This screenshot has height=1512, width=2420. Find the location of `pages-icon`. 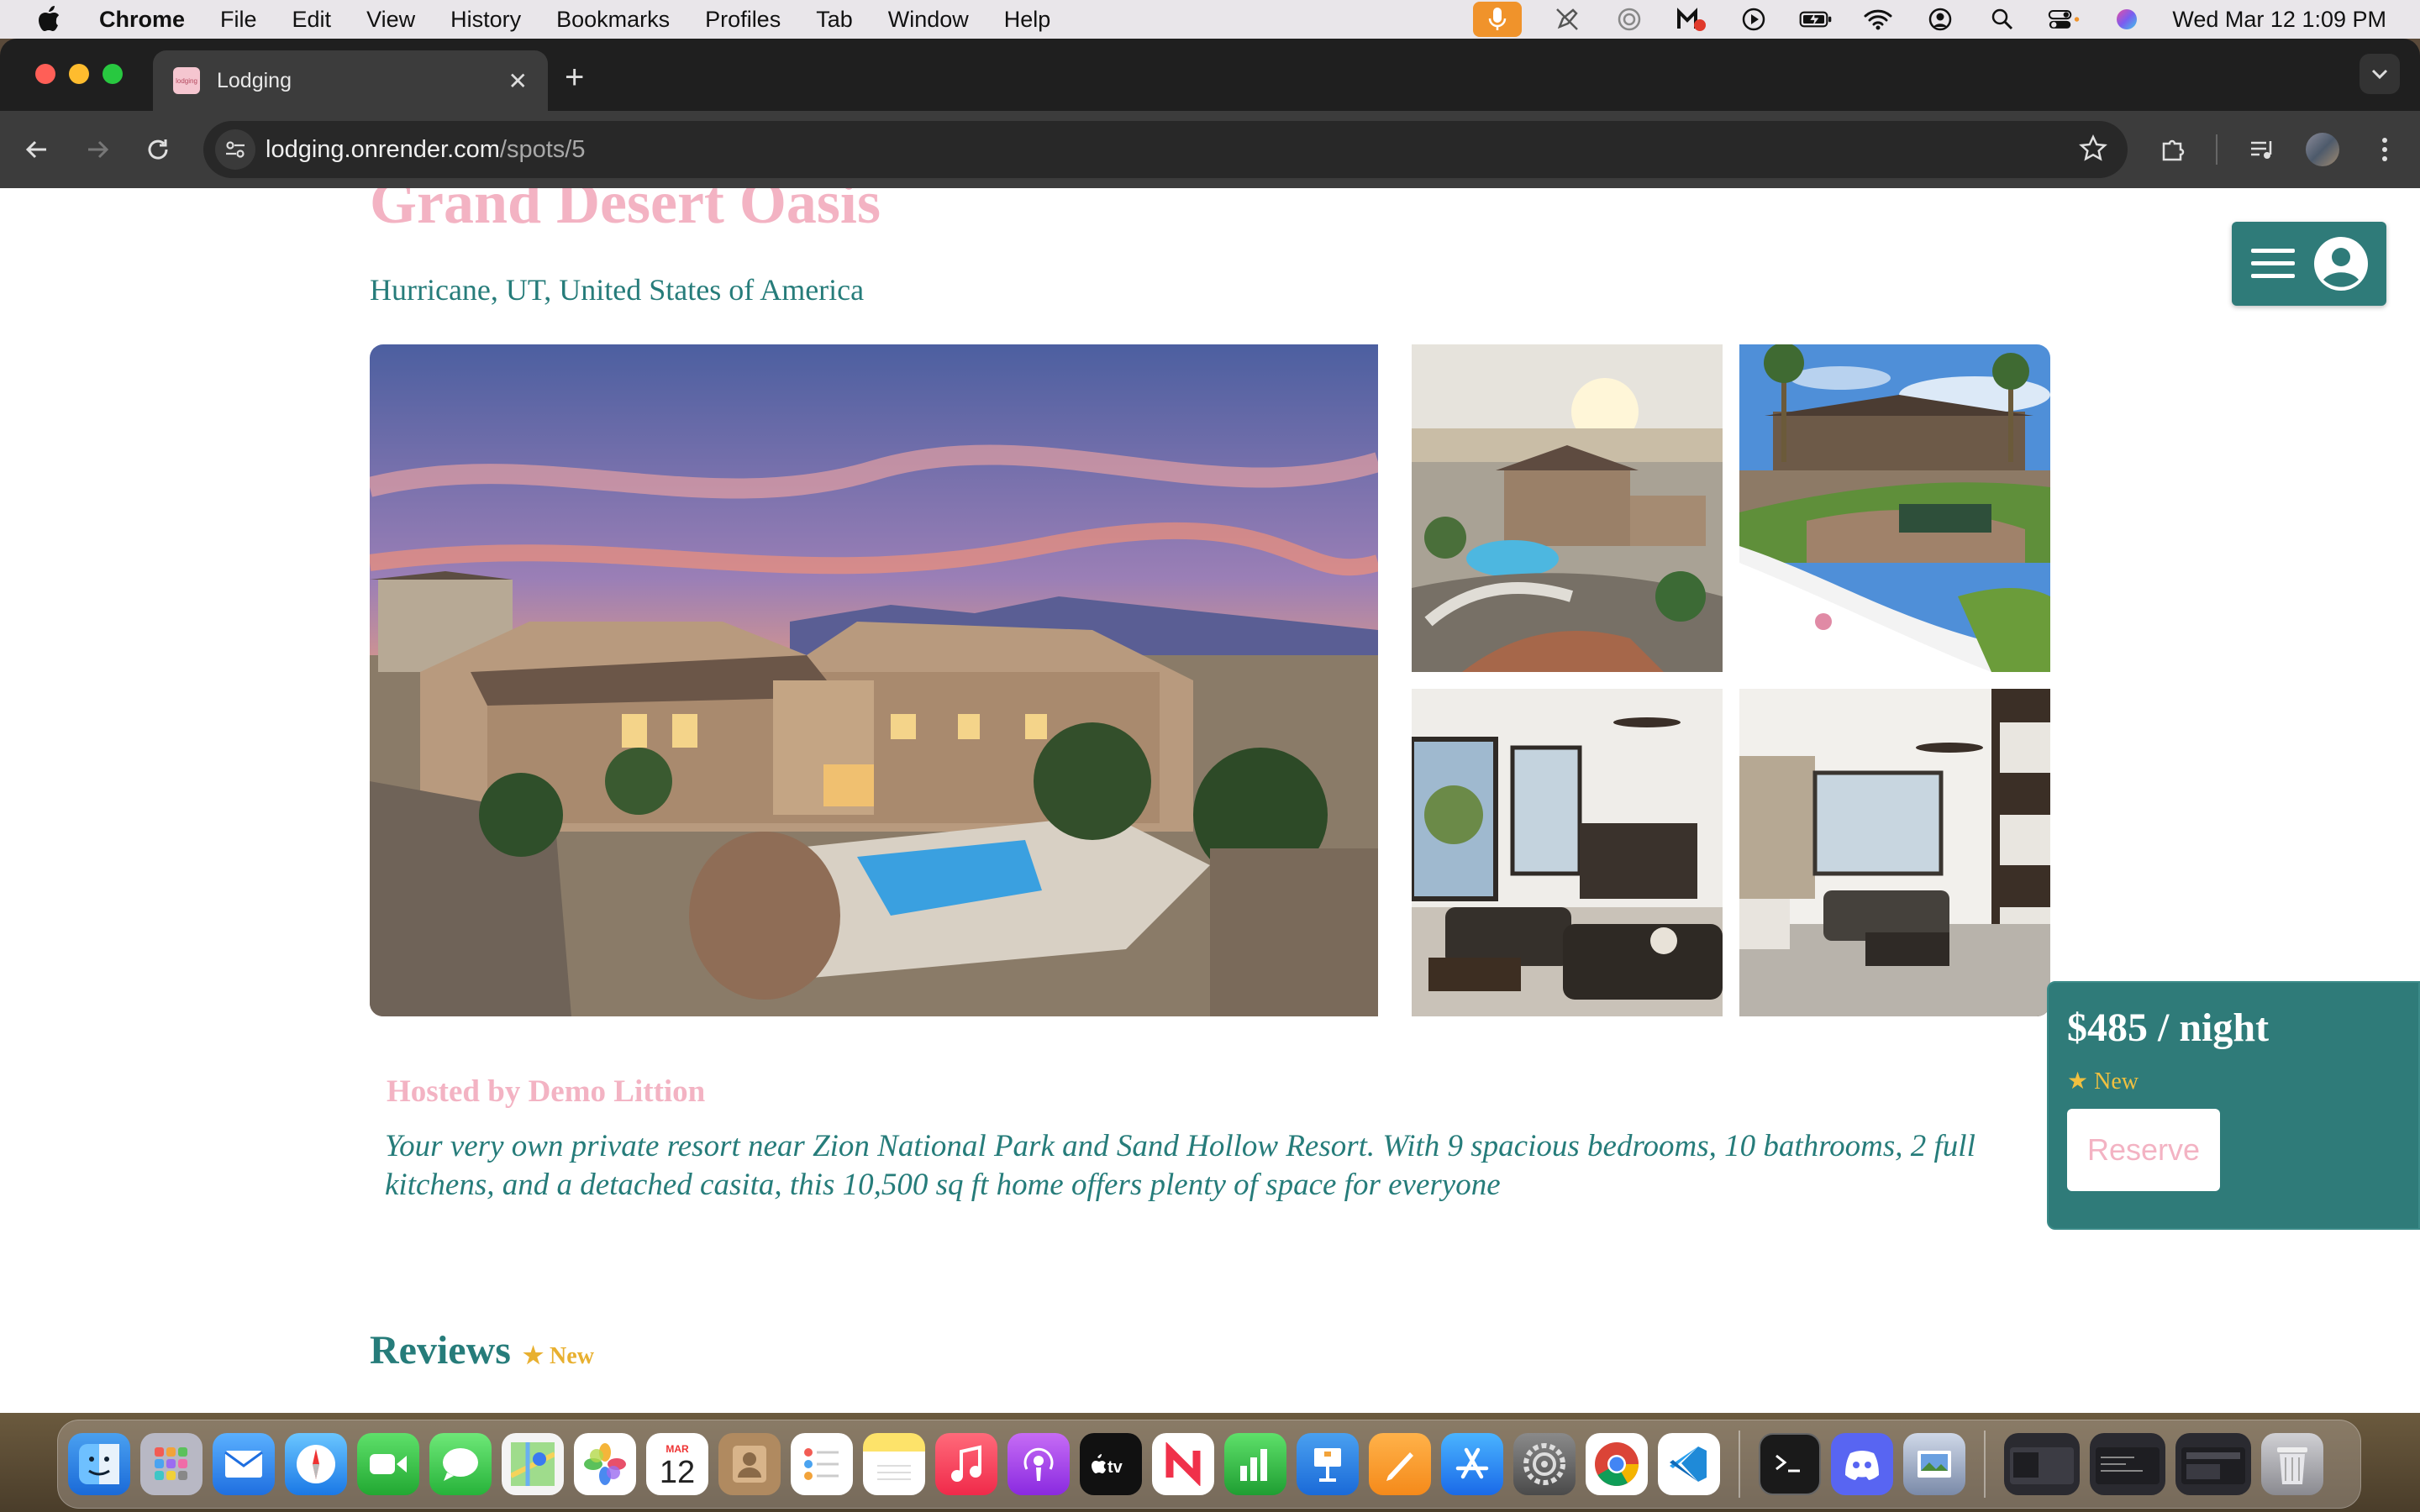

pages-icon is located at coordinates (1400, 1464).